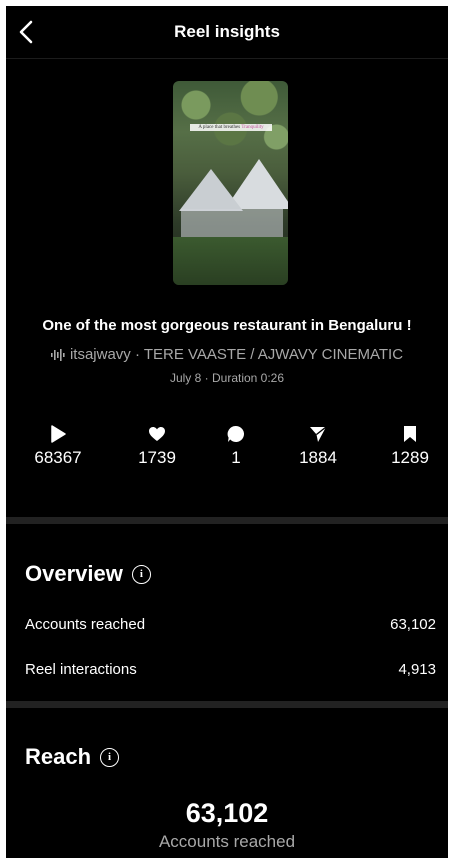 This screenshot has height=858, width=449. Describe the element at coordinates (230, 121) in the screenshot. I see `thumbnail-foliage` at that location.